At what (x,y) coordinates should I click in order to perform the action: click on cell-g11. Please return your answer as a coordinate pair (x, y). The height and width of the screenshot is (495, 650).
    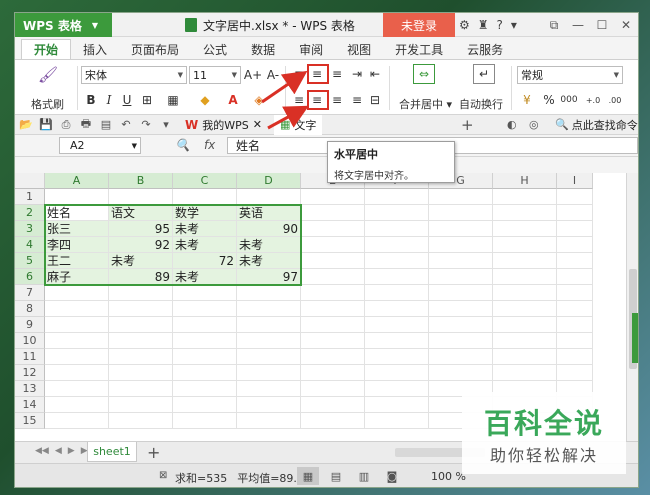
    Looking at the image, I should click on (461, 357).